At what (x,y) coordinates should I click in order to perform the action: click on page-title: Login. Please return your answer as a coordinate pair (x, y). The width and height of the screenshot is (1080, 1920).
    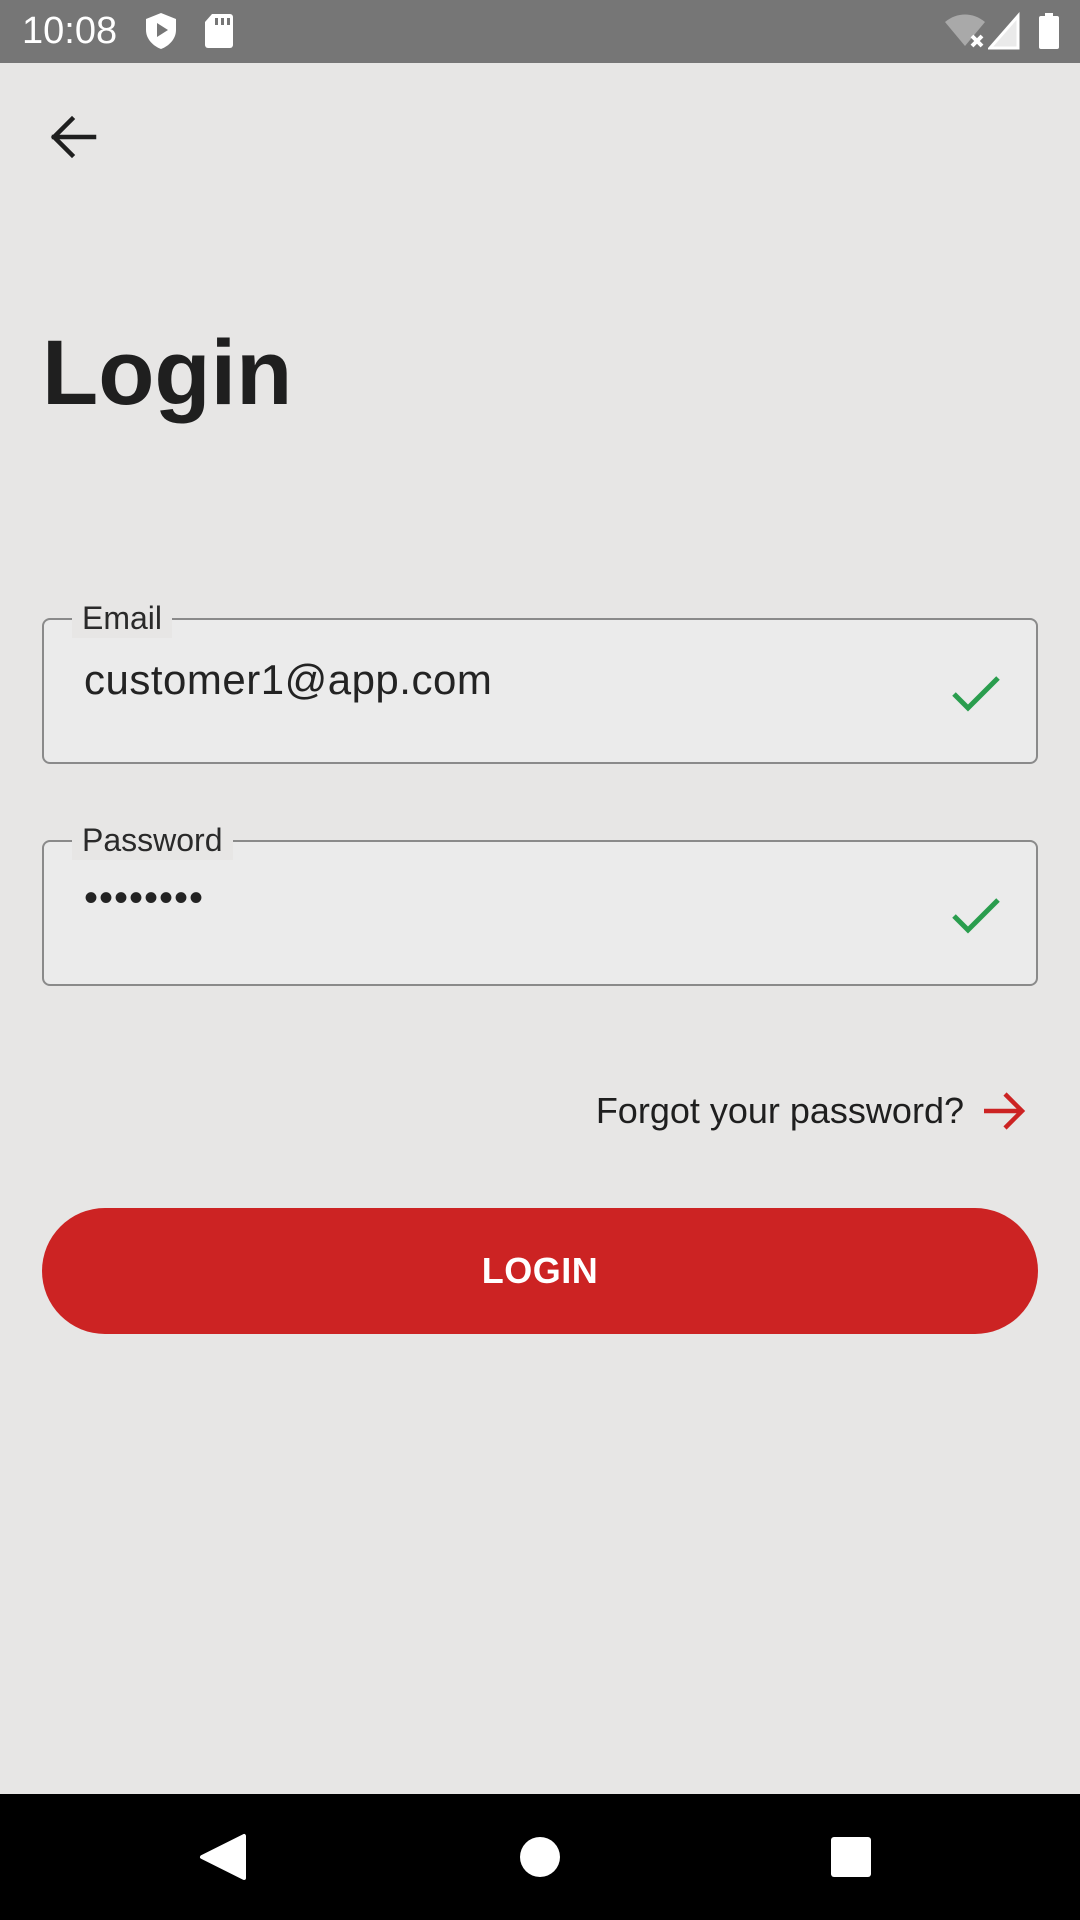
    Looking at the image, I should click on (167, 373).